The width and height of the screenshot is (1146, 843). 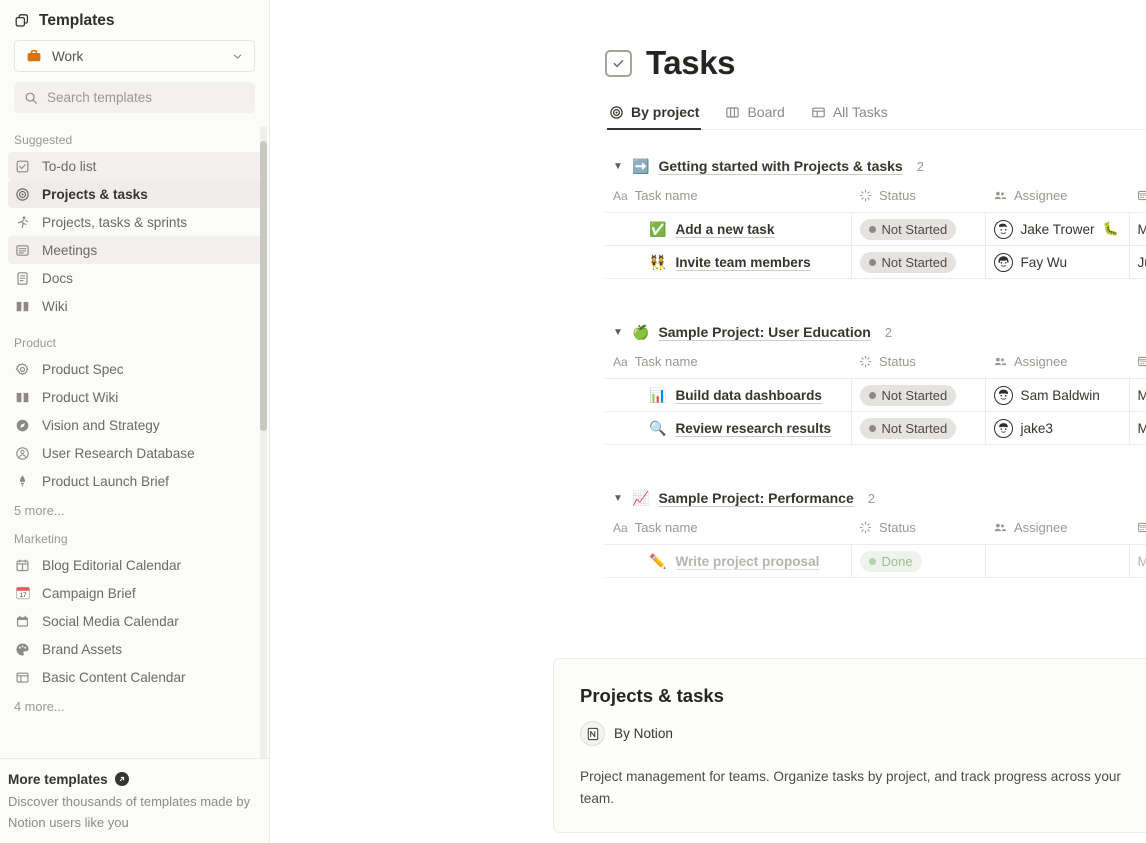 I want to click on sidebar-scrollbar-thumb, so click(x=263, y=286).